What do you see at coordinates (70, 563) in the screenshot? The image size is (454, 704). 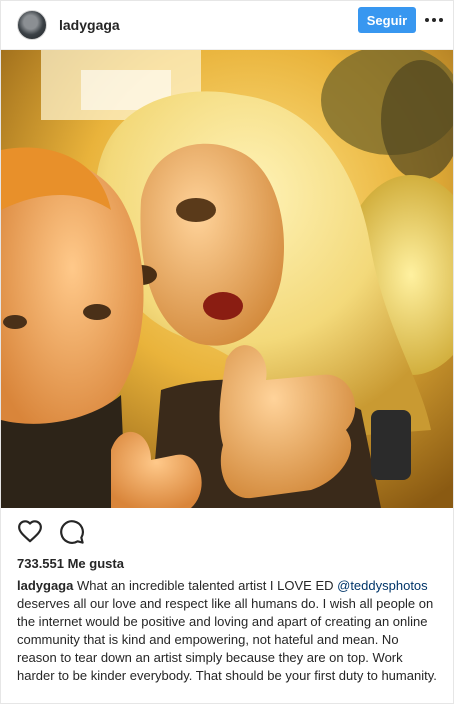 I see `likes-count: 733.551 Me gusta` at bounding box center [70, 563].